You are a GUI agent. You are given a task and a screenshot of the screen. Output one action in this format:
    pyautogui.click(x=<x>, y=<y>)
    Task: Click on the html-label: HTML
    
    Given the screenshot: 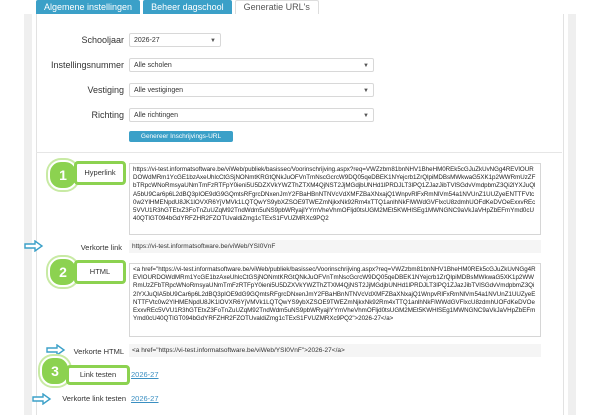 What is the action you would take?
    pyautogui.click(x=100, y=271)
    